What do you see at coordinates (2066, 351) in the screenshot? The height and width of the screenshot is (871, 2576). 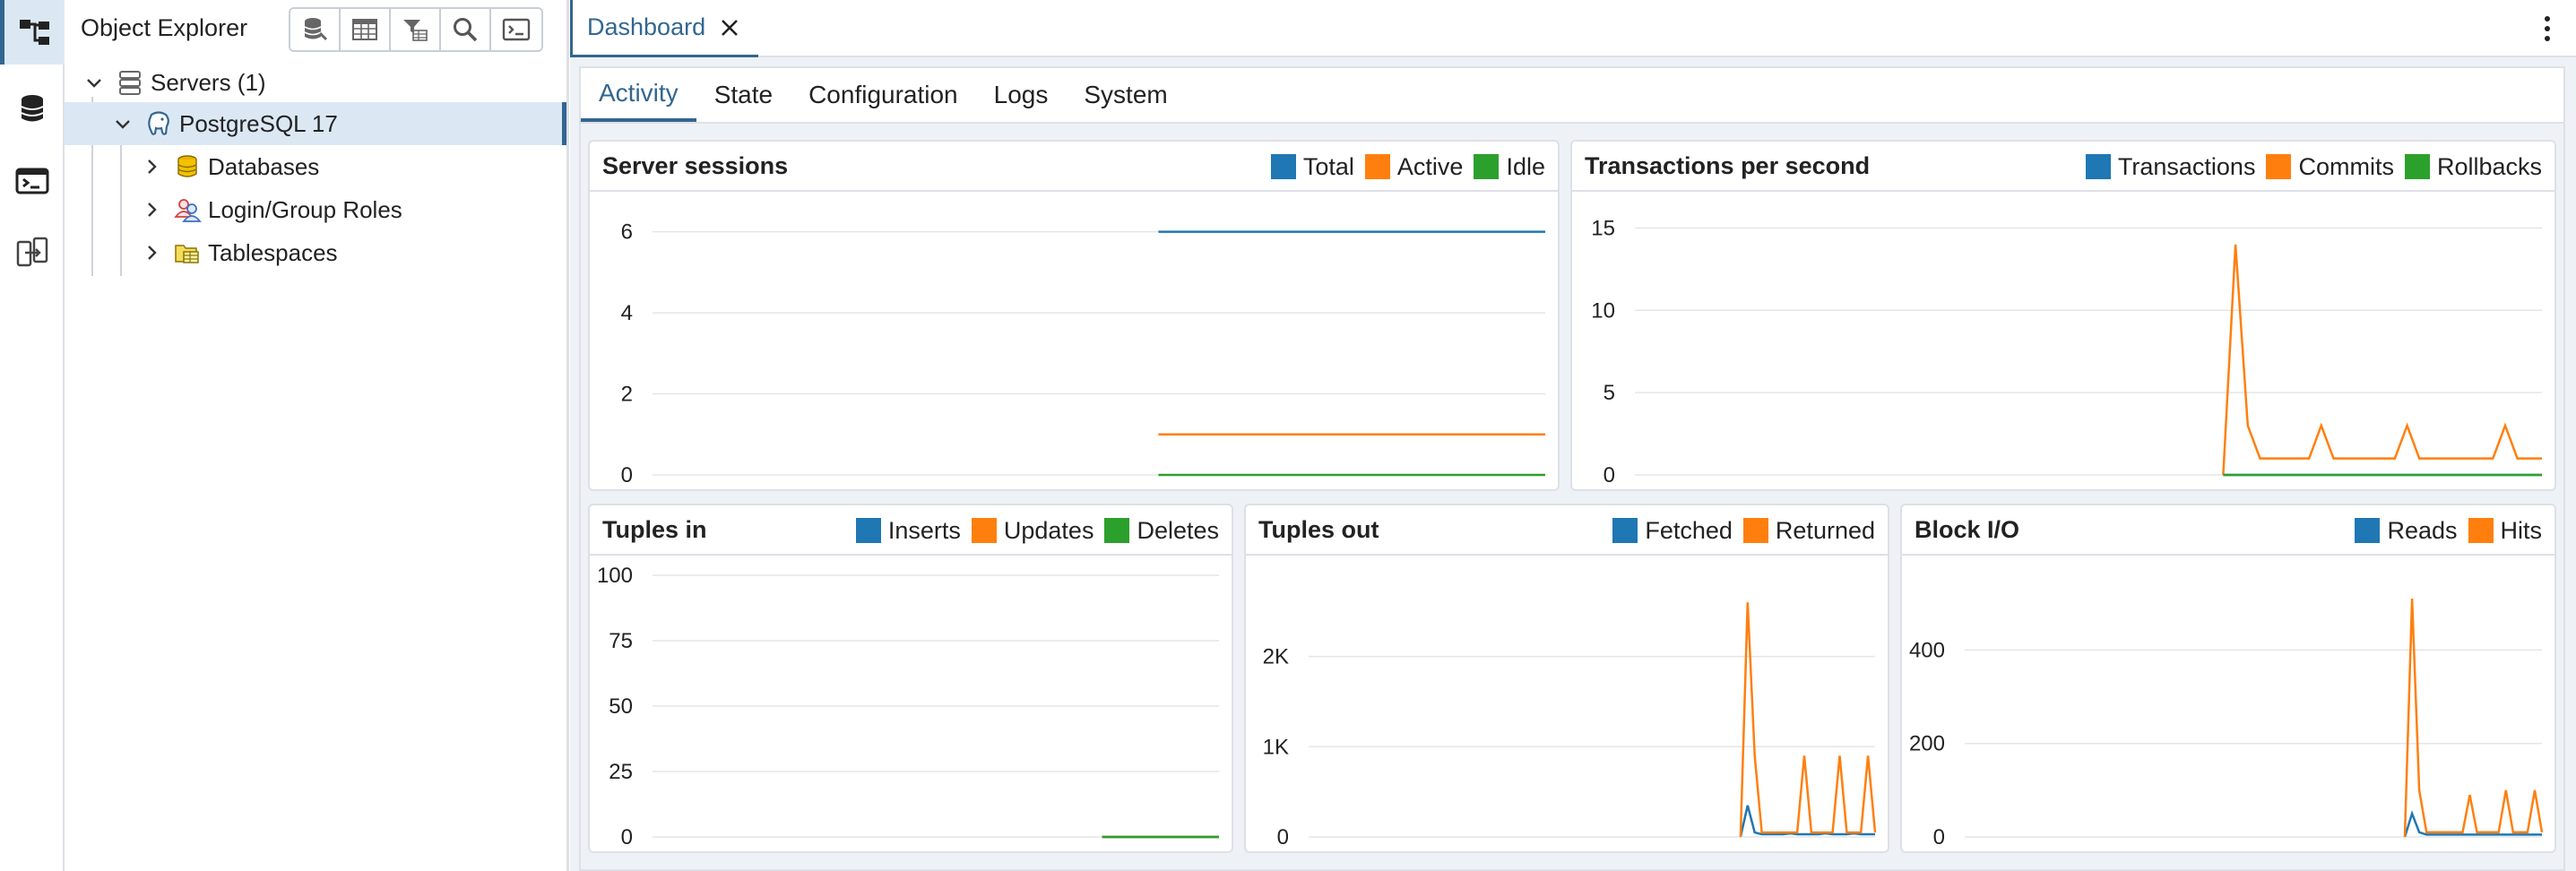 I see `chart-plot: 0 5 10 15` at bounding box center [2066, 351].